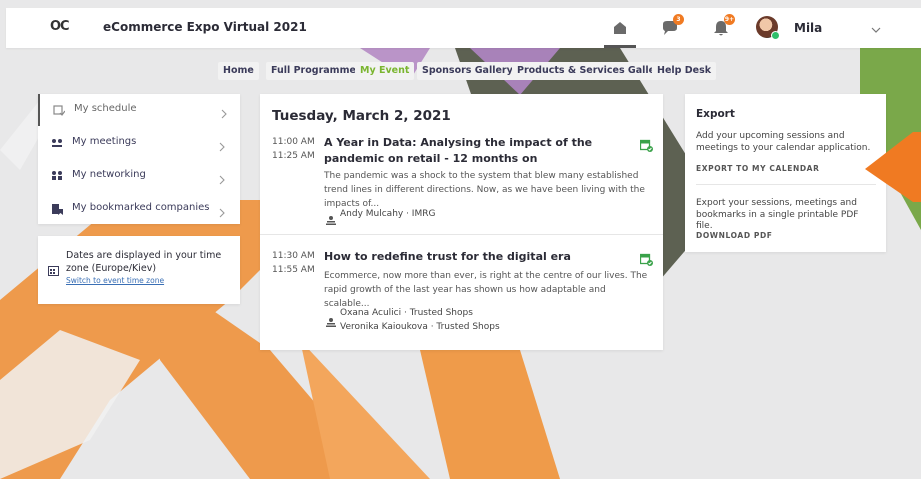  What do you see at coordinates (57, 209) in the screenshot?
I see `bookmark-building-icon` at bounding box center [57, 209].